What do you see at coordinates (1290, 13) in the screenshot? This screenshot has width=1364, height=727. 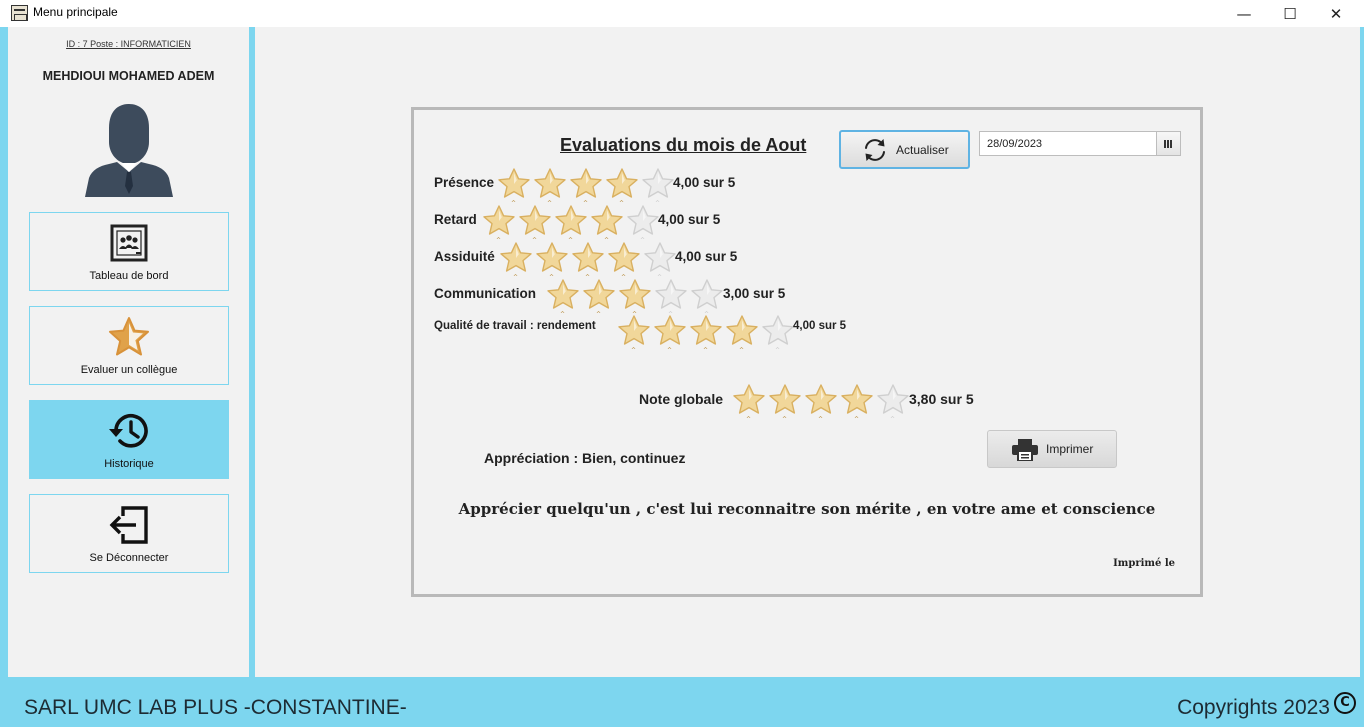 I see `maximize-button: ☐` at bounding box center [1290, 13].